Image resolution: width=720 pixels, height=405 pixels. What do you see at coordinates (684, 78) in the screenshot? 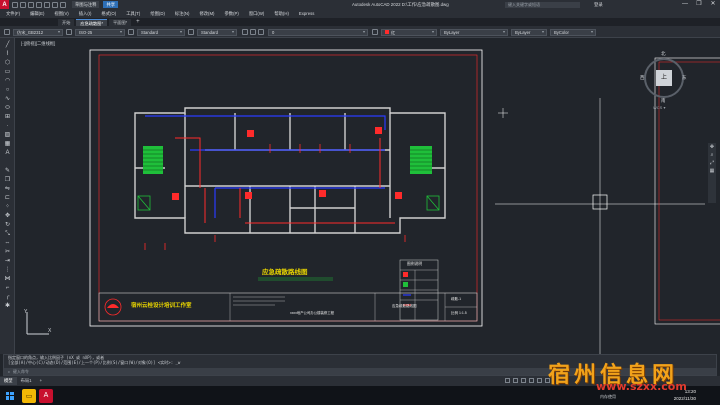
I see `compass-east: 东` at bounding box center [684, 78].